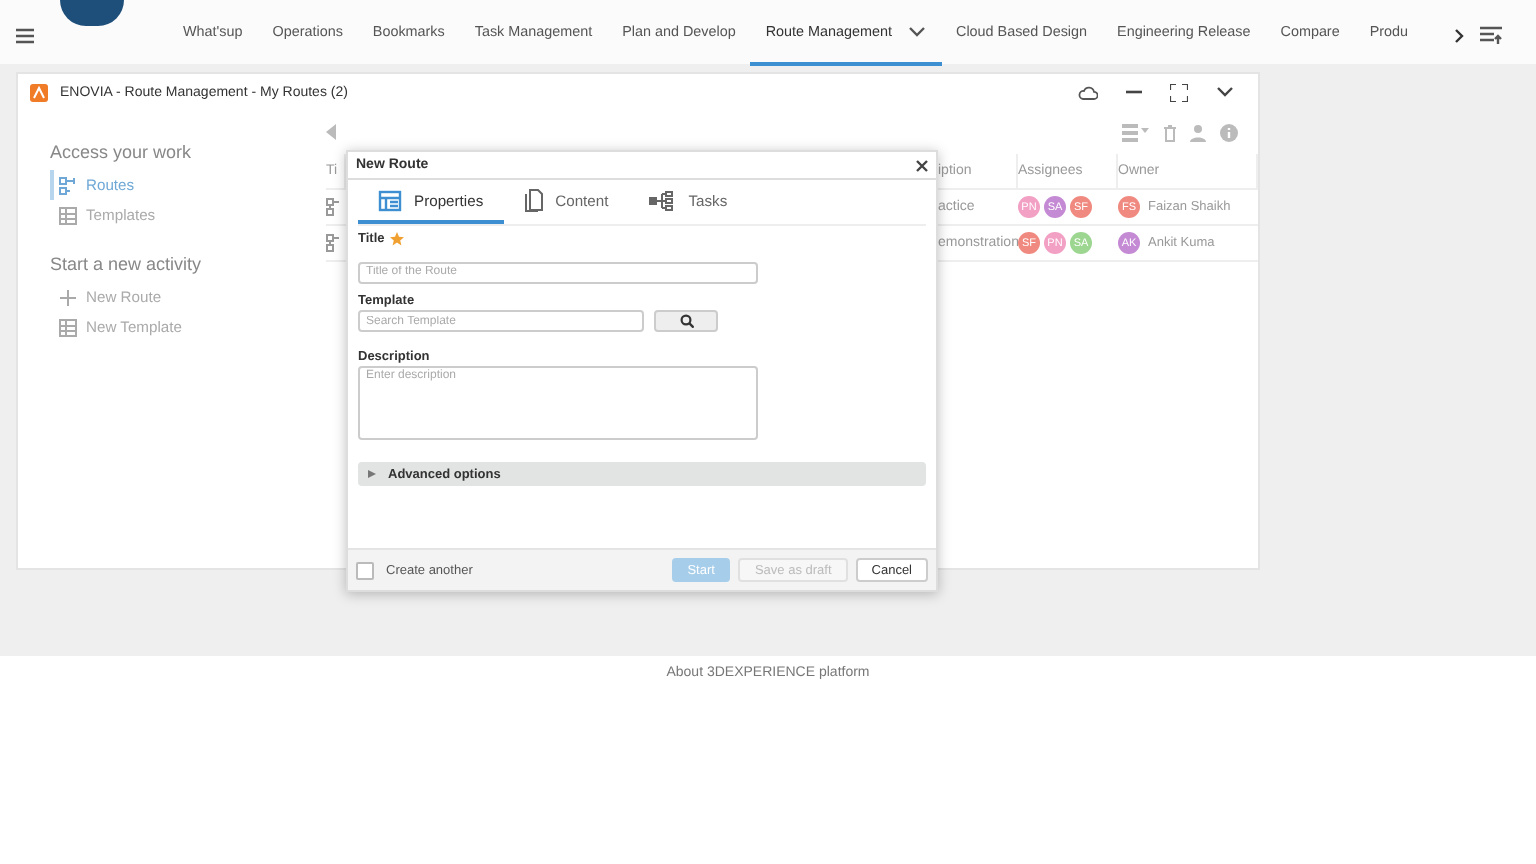 This screenshot has width=1536, height=864. Describe the element at coordinates (1179, 92) in the screenshot. I see `fullscreen-icon` at that location.